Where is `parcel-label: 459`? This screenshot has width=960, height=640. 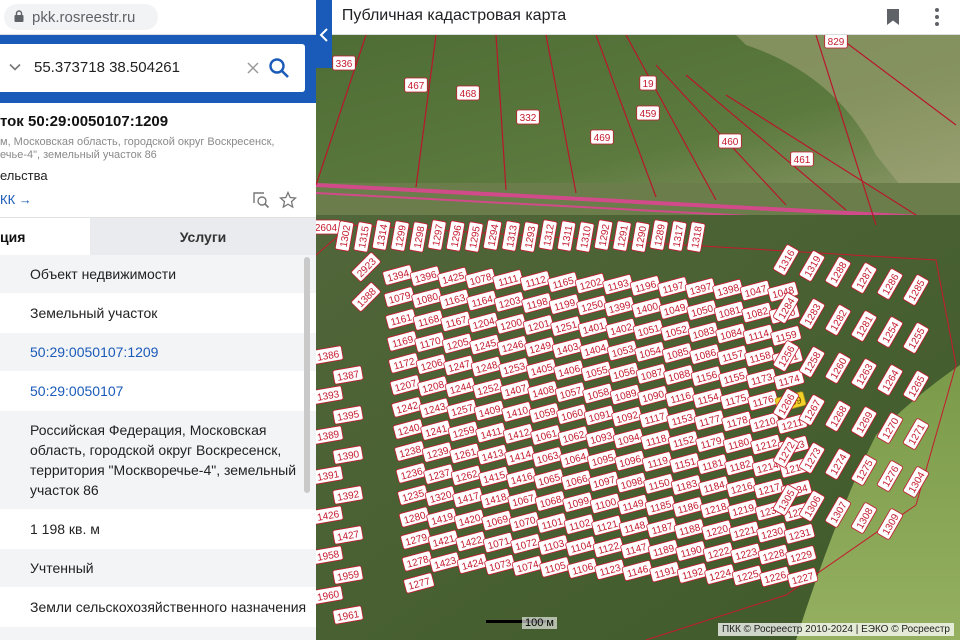 parcel-label: 459 is located at coordinates (648, 113).